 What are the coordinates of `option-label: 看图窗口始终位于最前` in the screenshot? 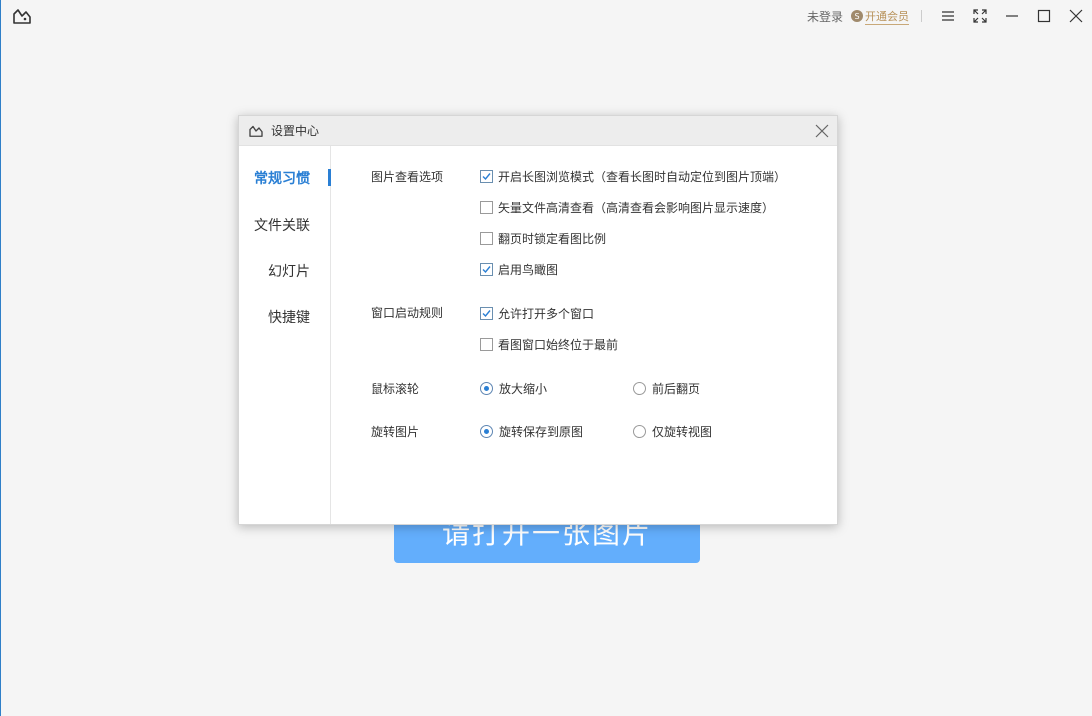 It's located at (558, 345).